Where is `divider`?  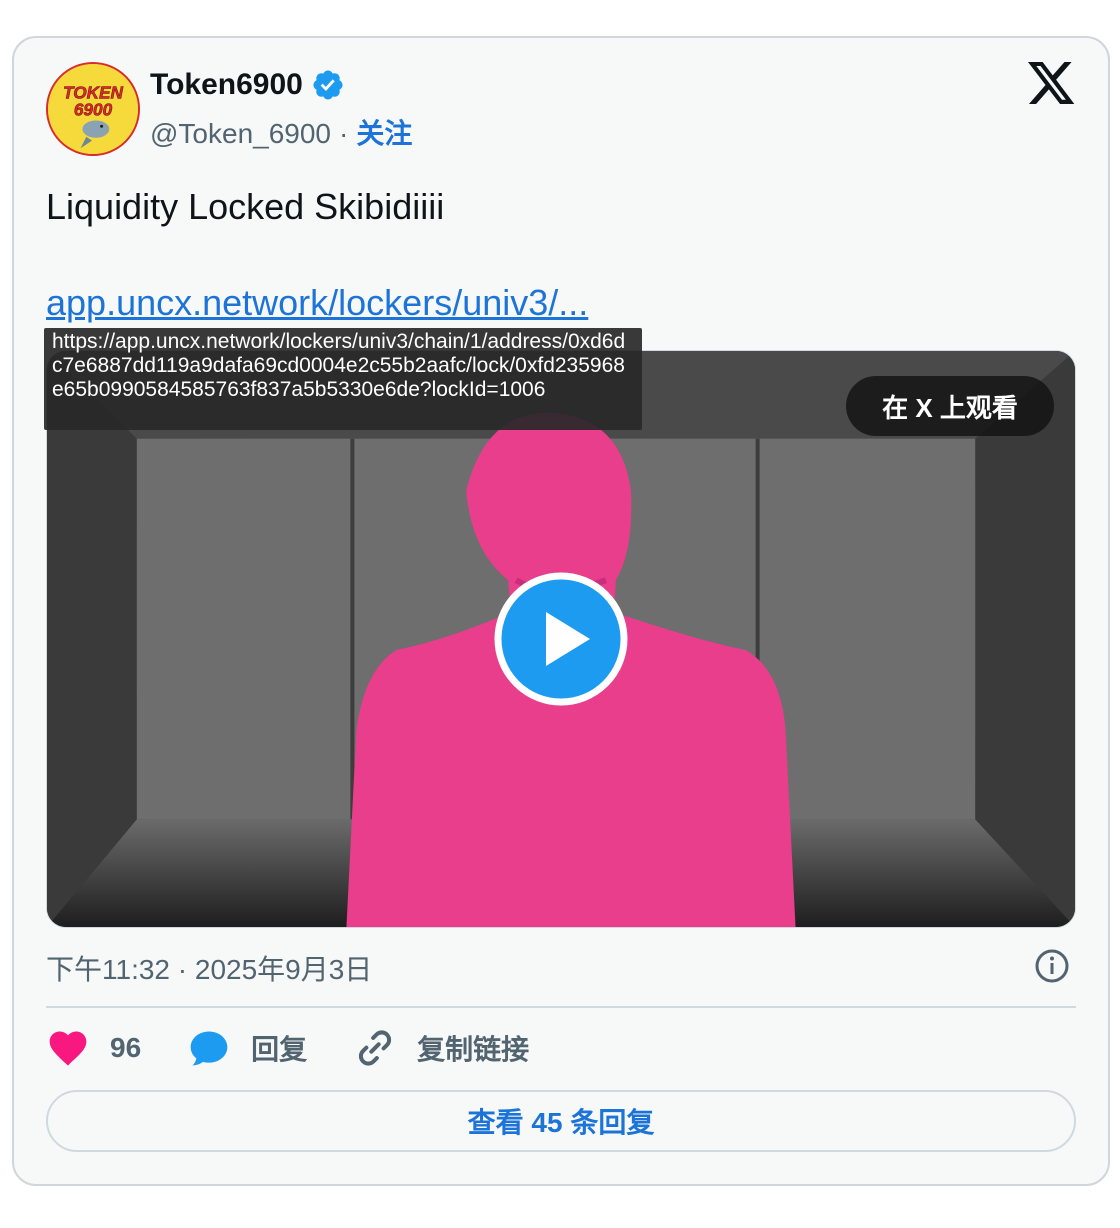 divider is located at coordinates (561, 1007).